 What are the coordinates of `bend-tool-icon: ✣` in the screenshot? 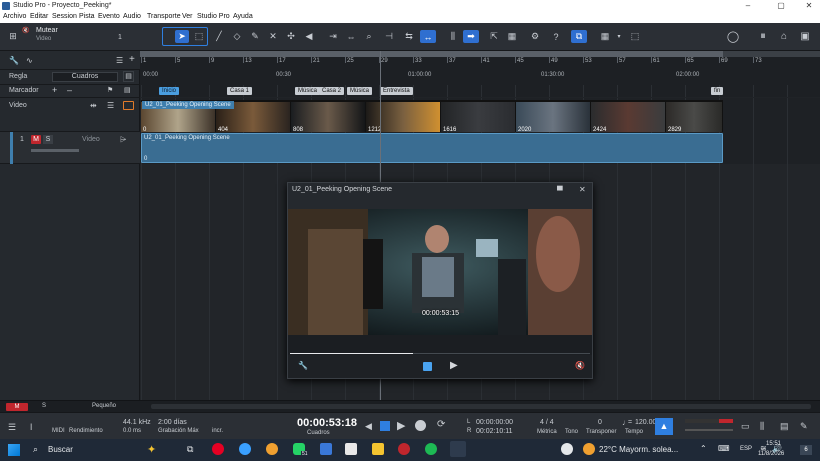 It's located at (291, 36).